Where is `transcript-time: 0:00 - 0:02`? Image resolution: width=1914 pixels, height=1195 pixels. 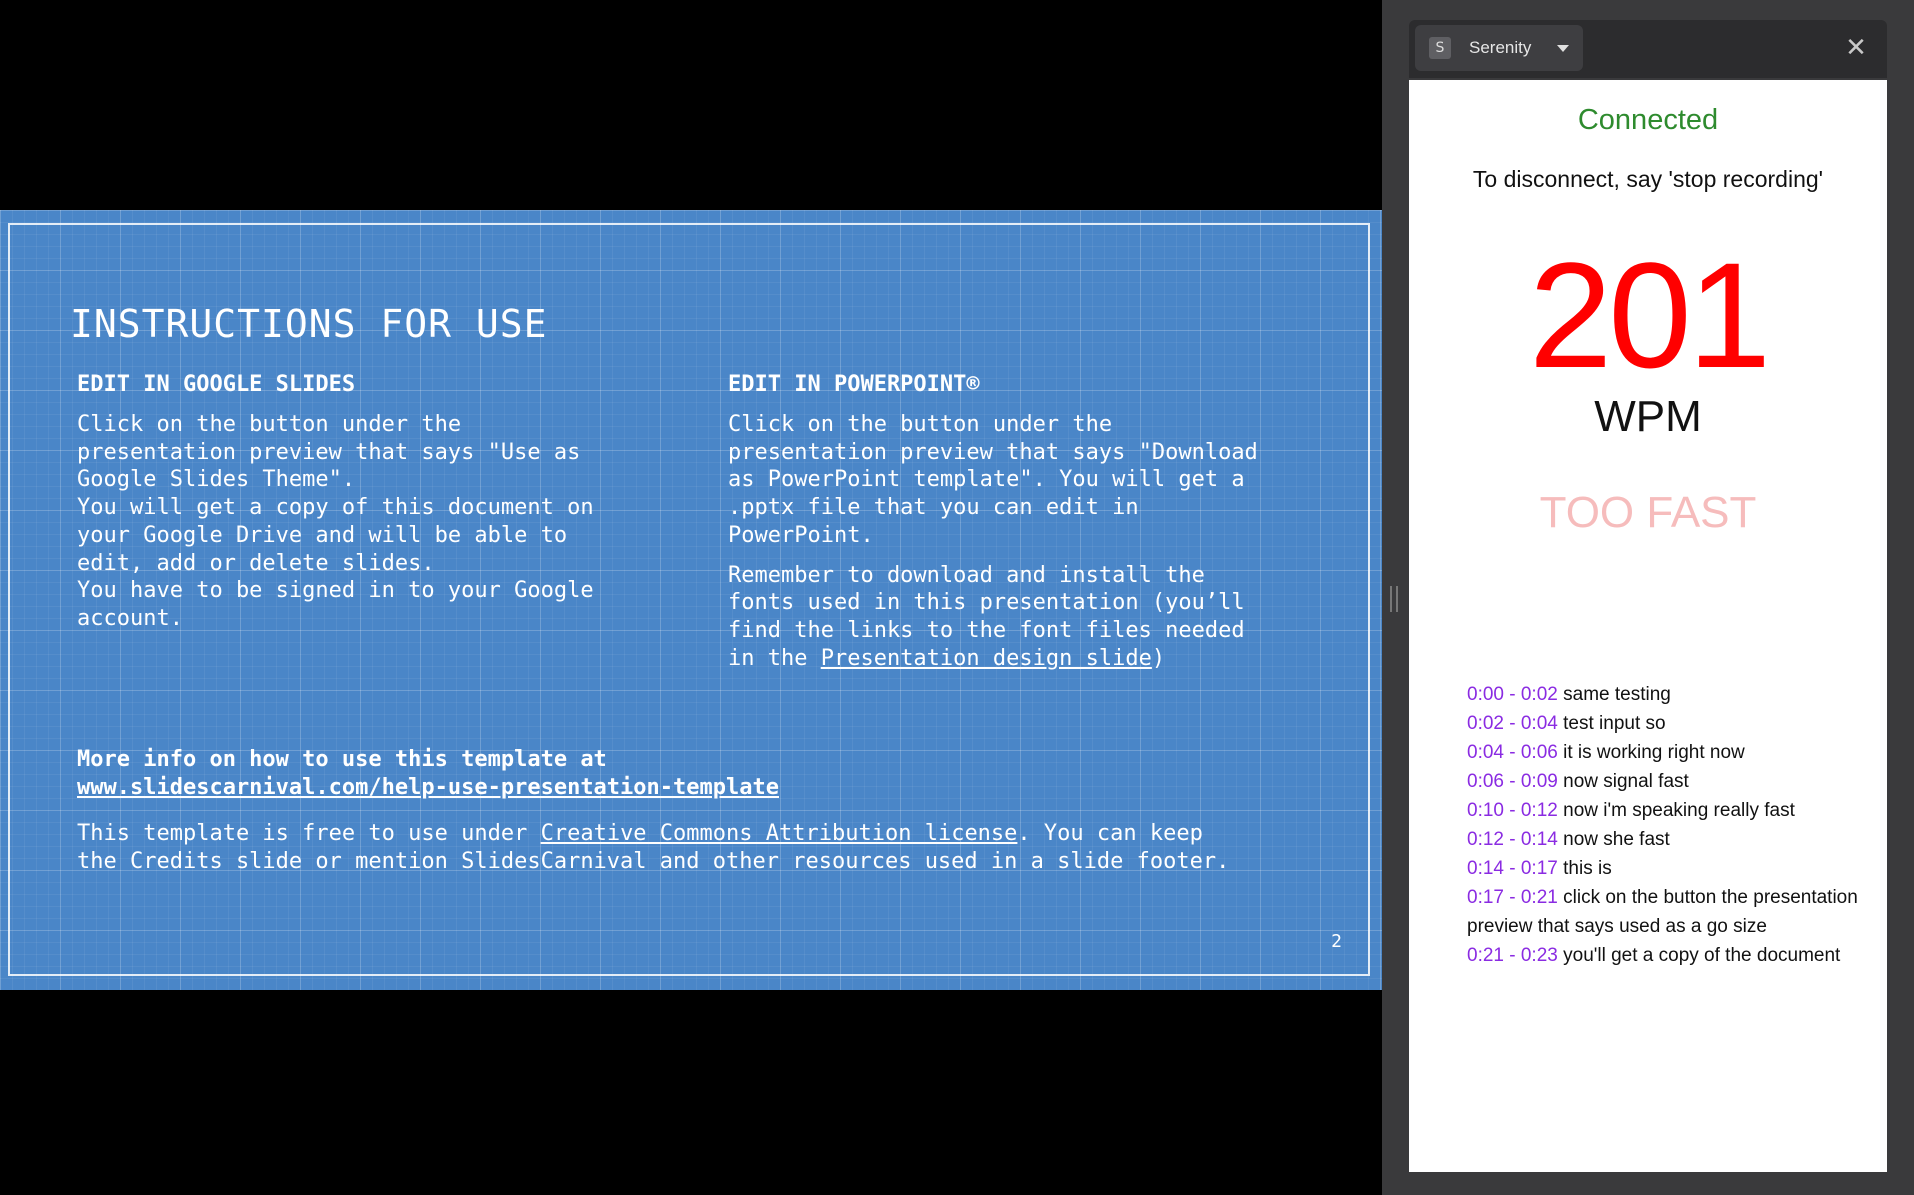
transcript-time: 0:00 - 0:02 is located at coordinates (1512, 694).